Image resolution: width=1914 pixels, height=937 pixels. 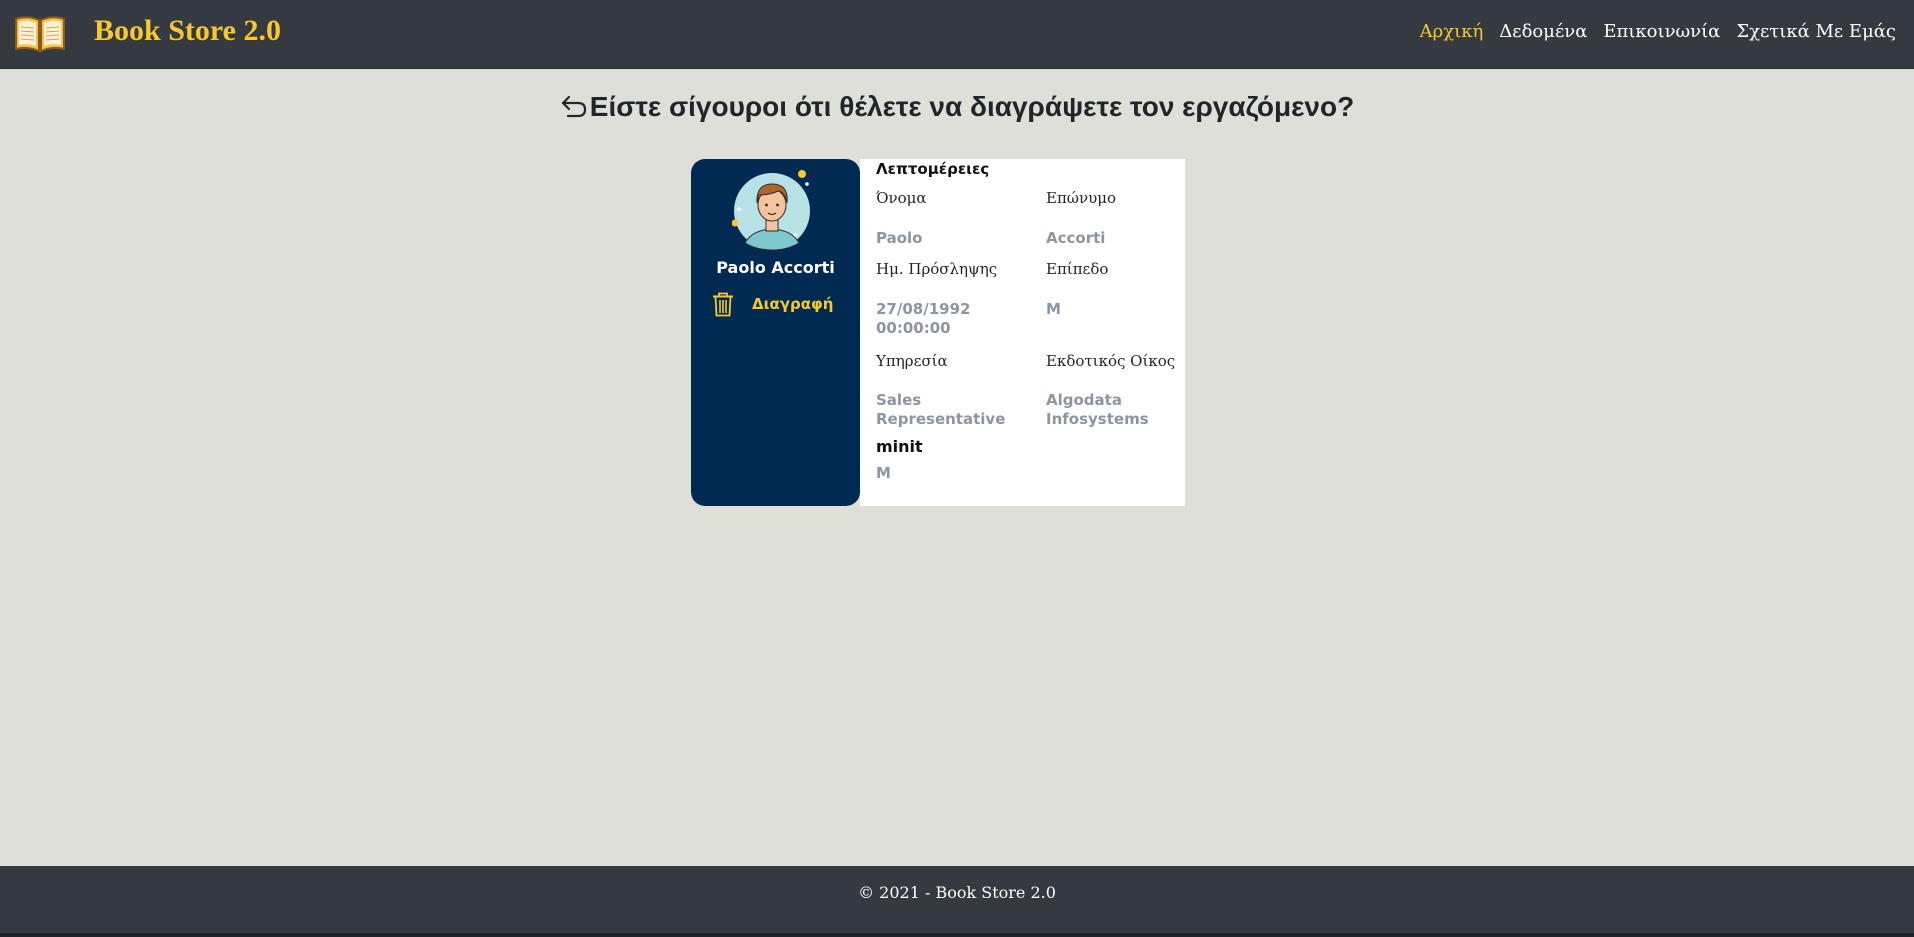 I want to click on avatar, so click(x=771, y=210).